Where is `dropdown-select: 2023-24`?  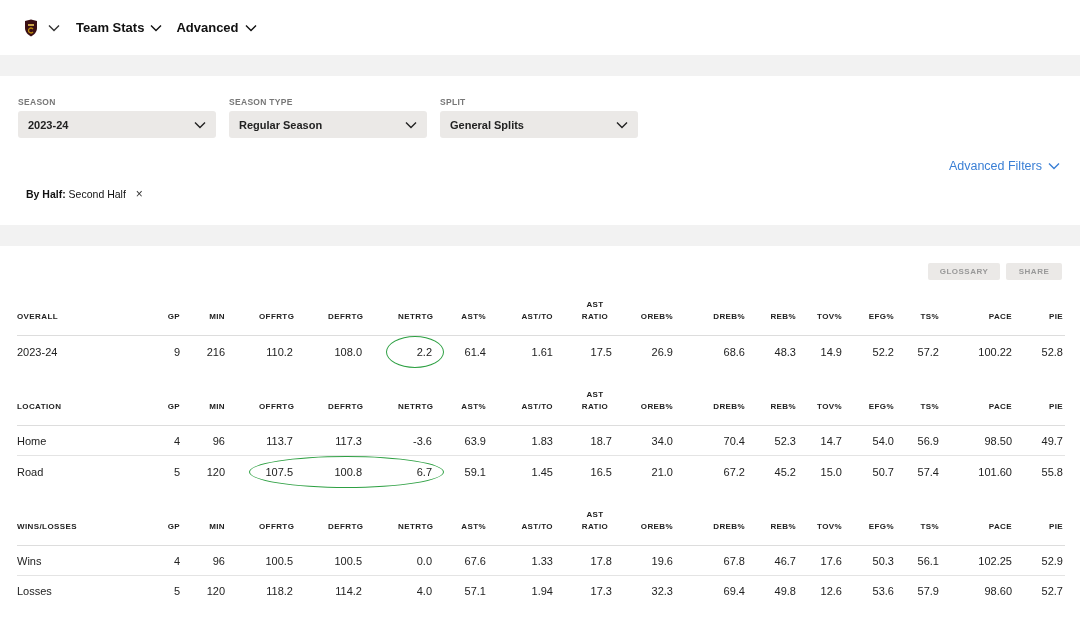 dropdown-select: 2023-24 is located at coordinates (117, 124).